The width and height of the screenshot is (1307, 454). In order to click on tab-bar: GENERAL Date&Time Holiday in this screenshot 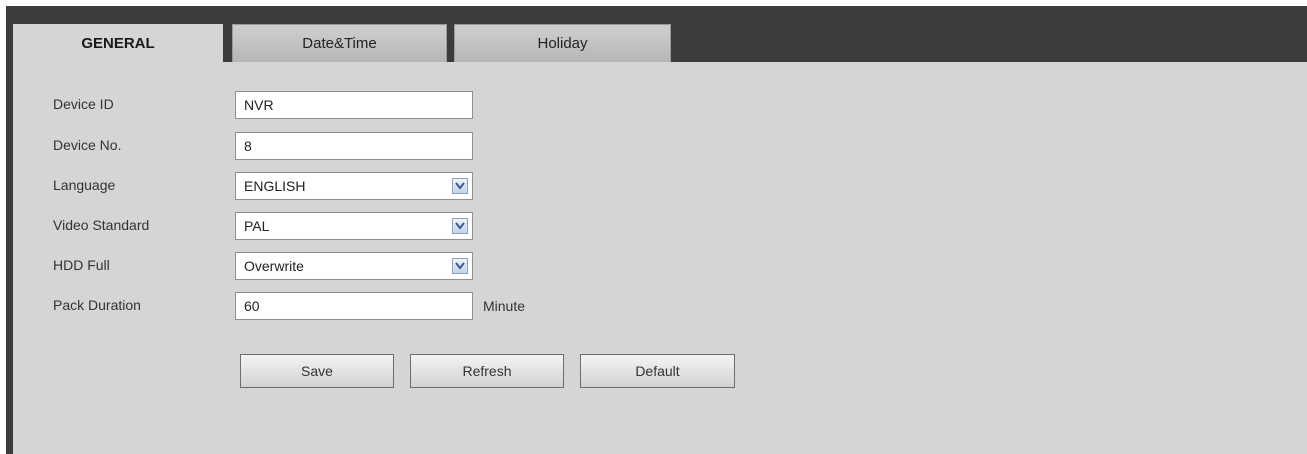, I will do `click(656, 34)`.